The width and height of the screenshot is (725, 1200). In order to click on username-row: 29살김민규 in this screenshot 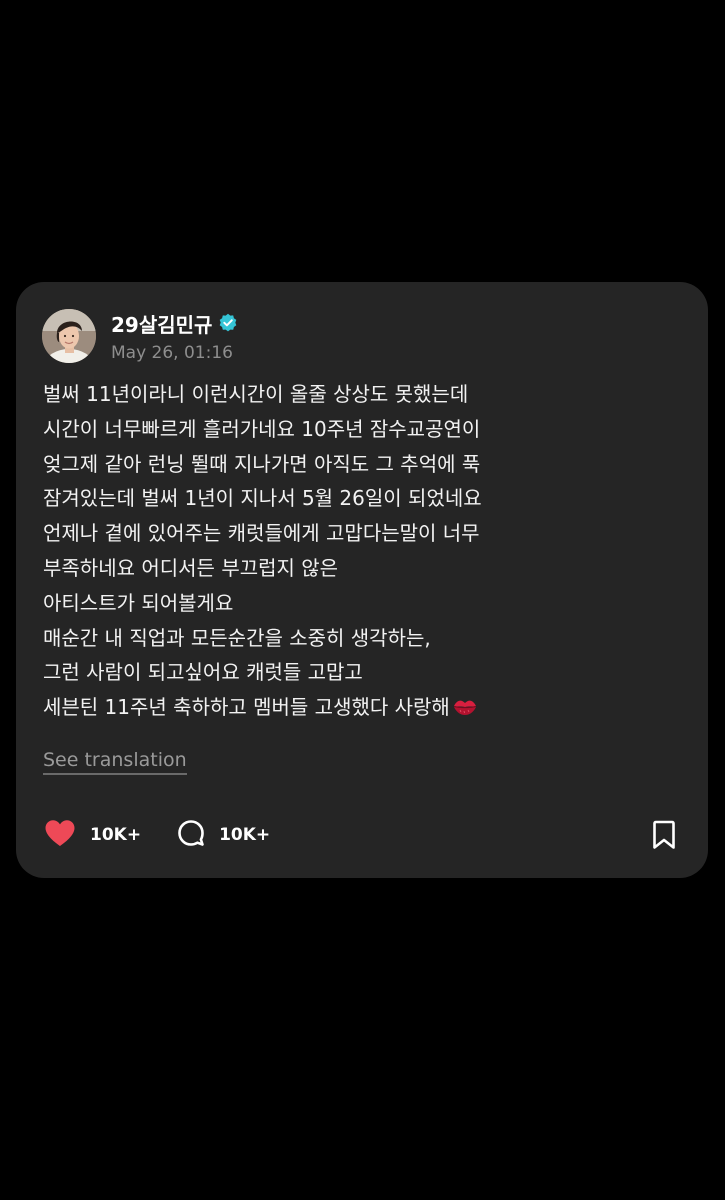, I will do `click(174, 323)`.